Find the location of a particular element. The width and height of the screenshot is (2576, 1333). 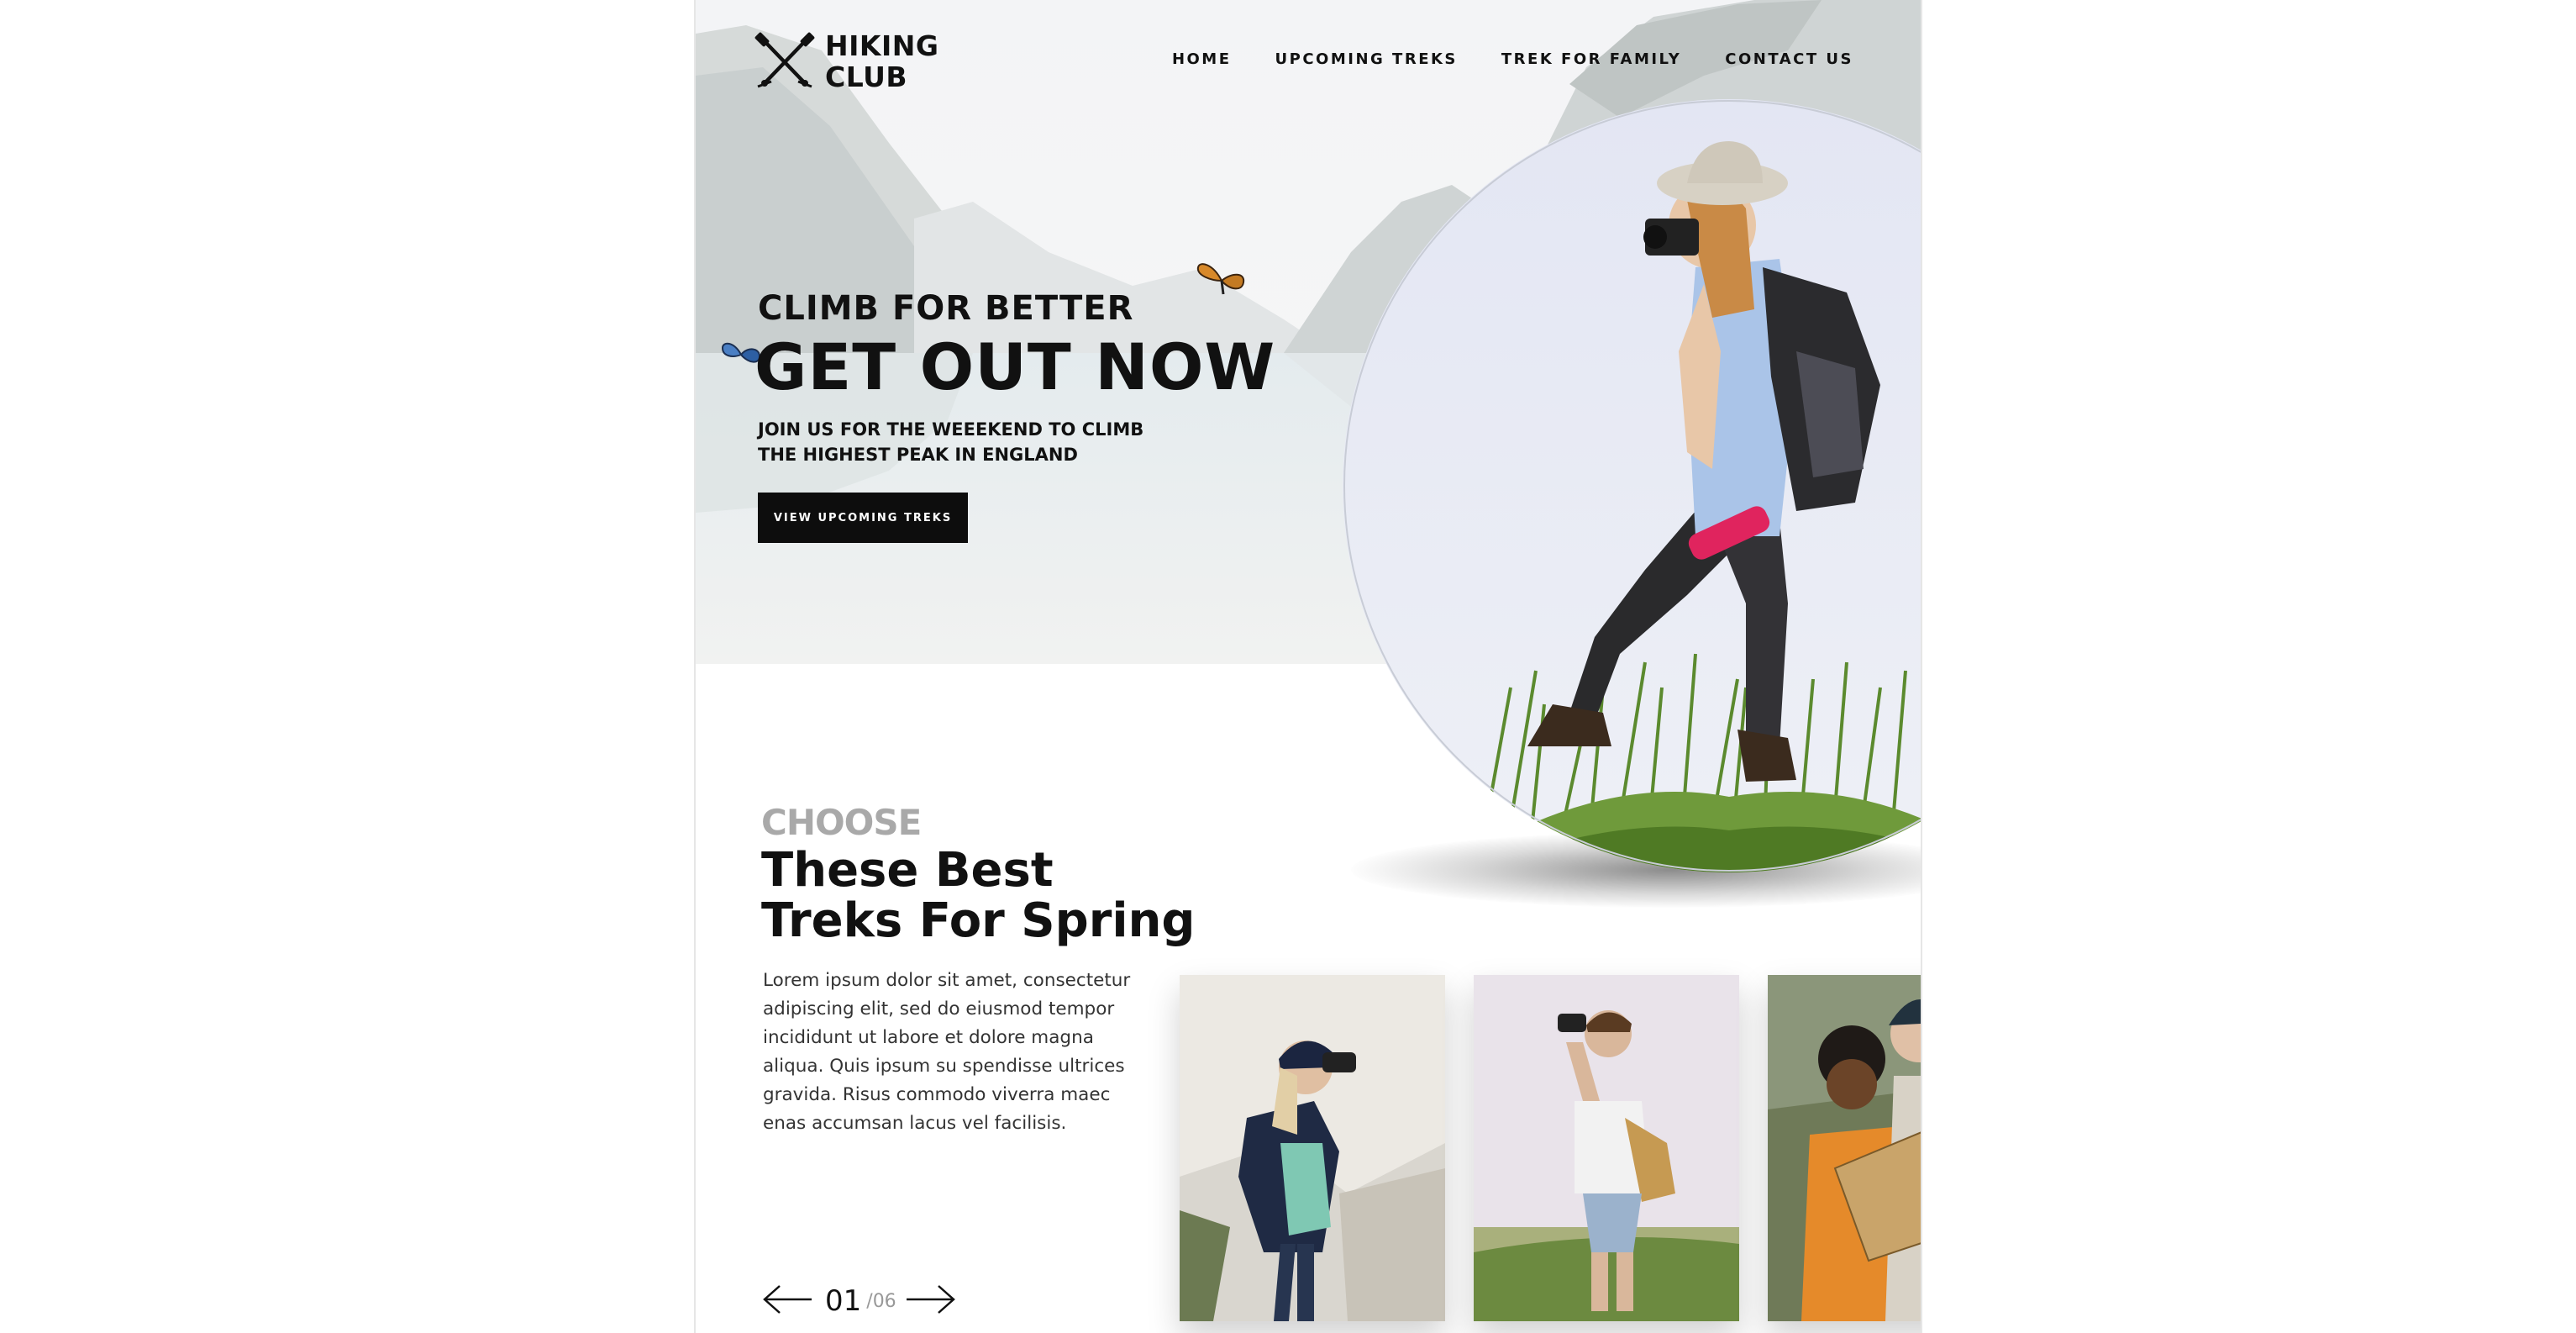

hiker-woman-with-camera-photo is located at coordinates (1632, 486).